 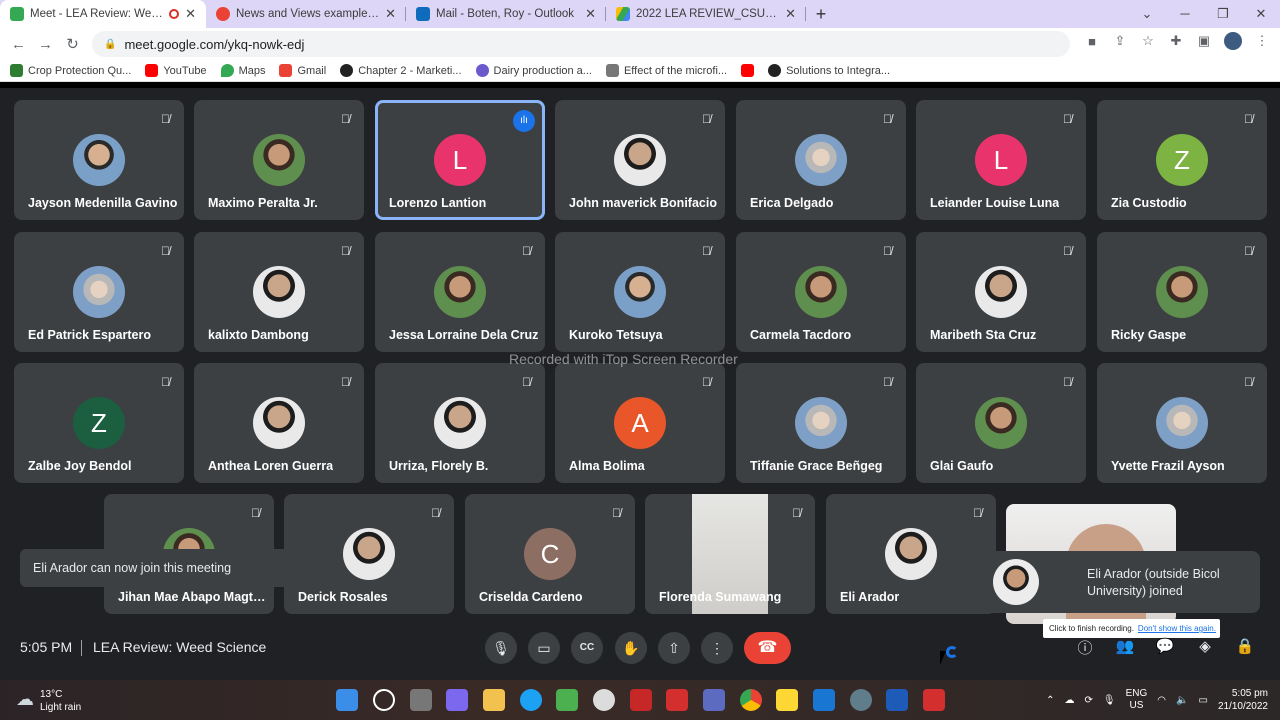 I want to click on chevron-up-icon: ⌃, so click(x=1050, y=700).